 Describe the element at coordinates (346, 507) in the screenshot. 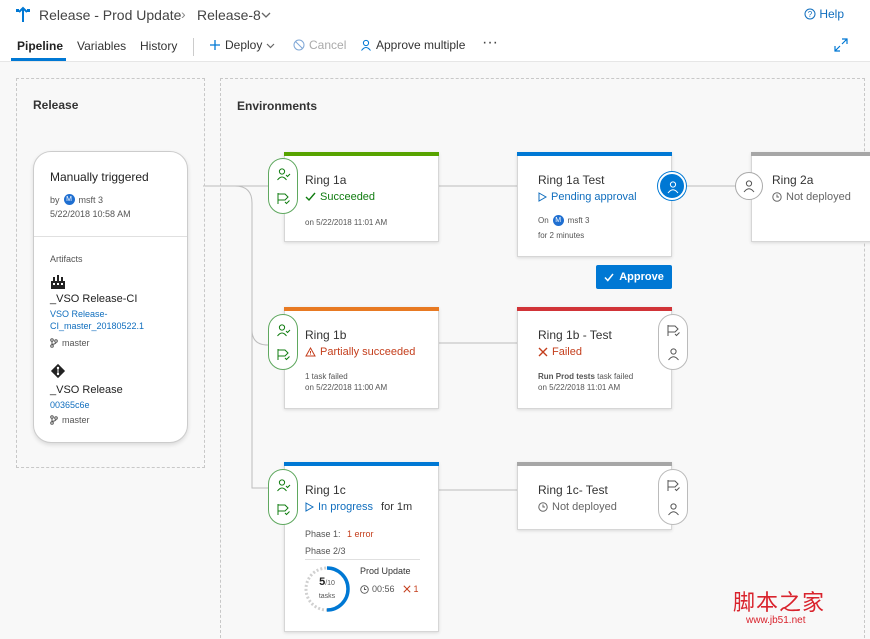

I see `env-status-text: In progress` at that location.